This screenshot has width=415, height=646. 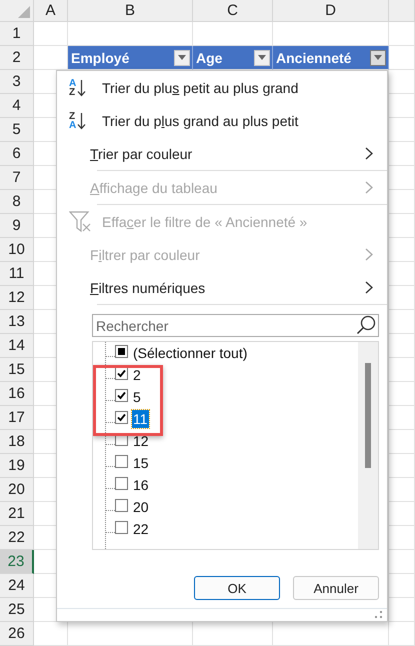 What do you see at coordinates (190, 353) in the screenshot?
I see `list-item-label: (Sélectionner tout)` at bounding box center [190, 353].